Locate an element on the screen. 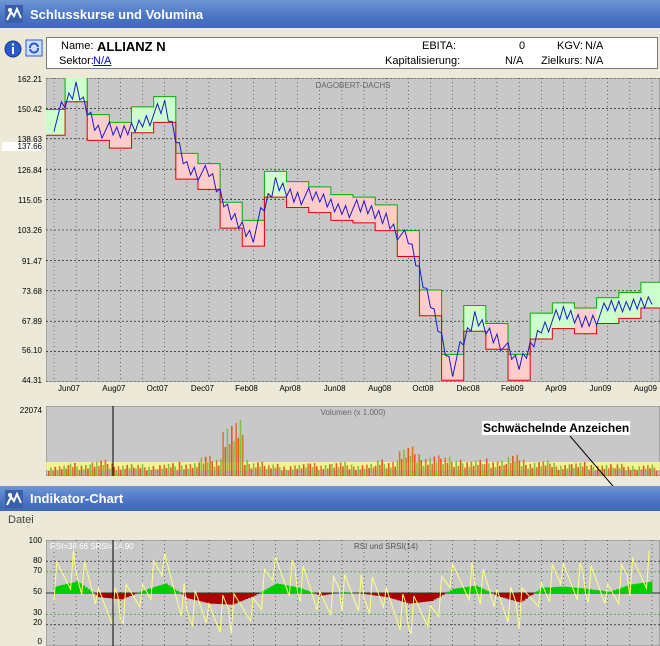 This screenshot has width=660, height=646. ebita-value: 0 is located at coordinates (522, 46).